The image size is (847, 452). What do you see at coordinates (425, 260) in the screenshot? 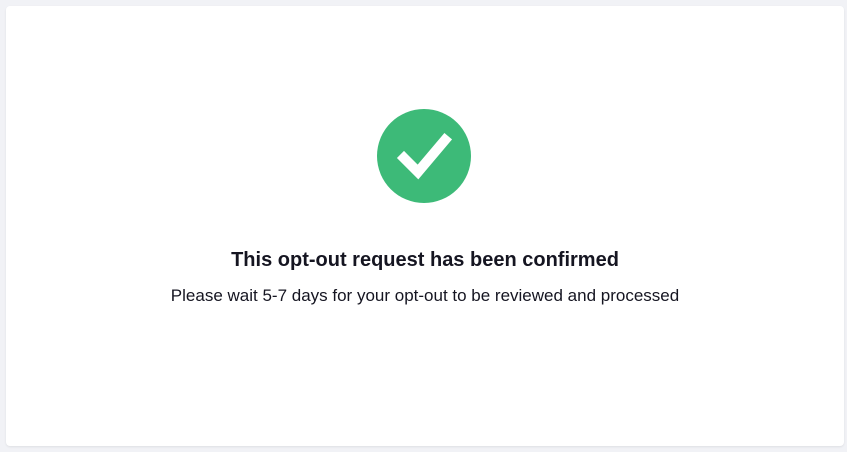
I see `confirmation-title: This opt-out request has been confirmed` at bounding box center [425, 260].